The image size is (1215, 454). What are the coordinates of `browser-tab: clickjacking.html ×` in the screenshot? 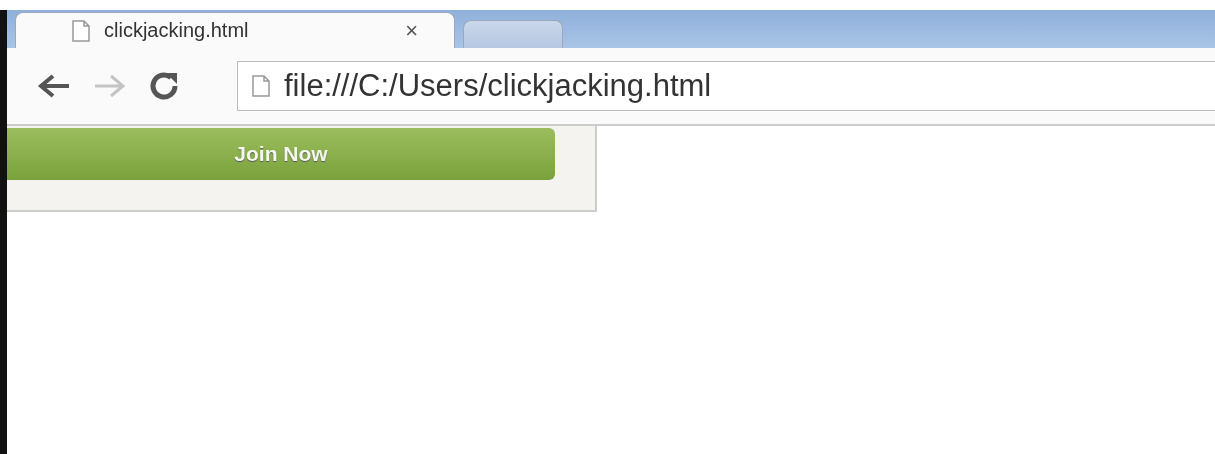 It's located at (235, 30).